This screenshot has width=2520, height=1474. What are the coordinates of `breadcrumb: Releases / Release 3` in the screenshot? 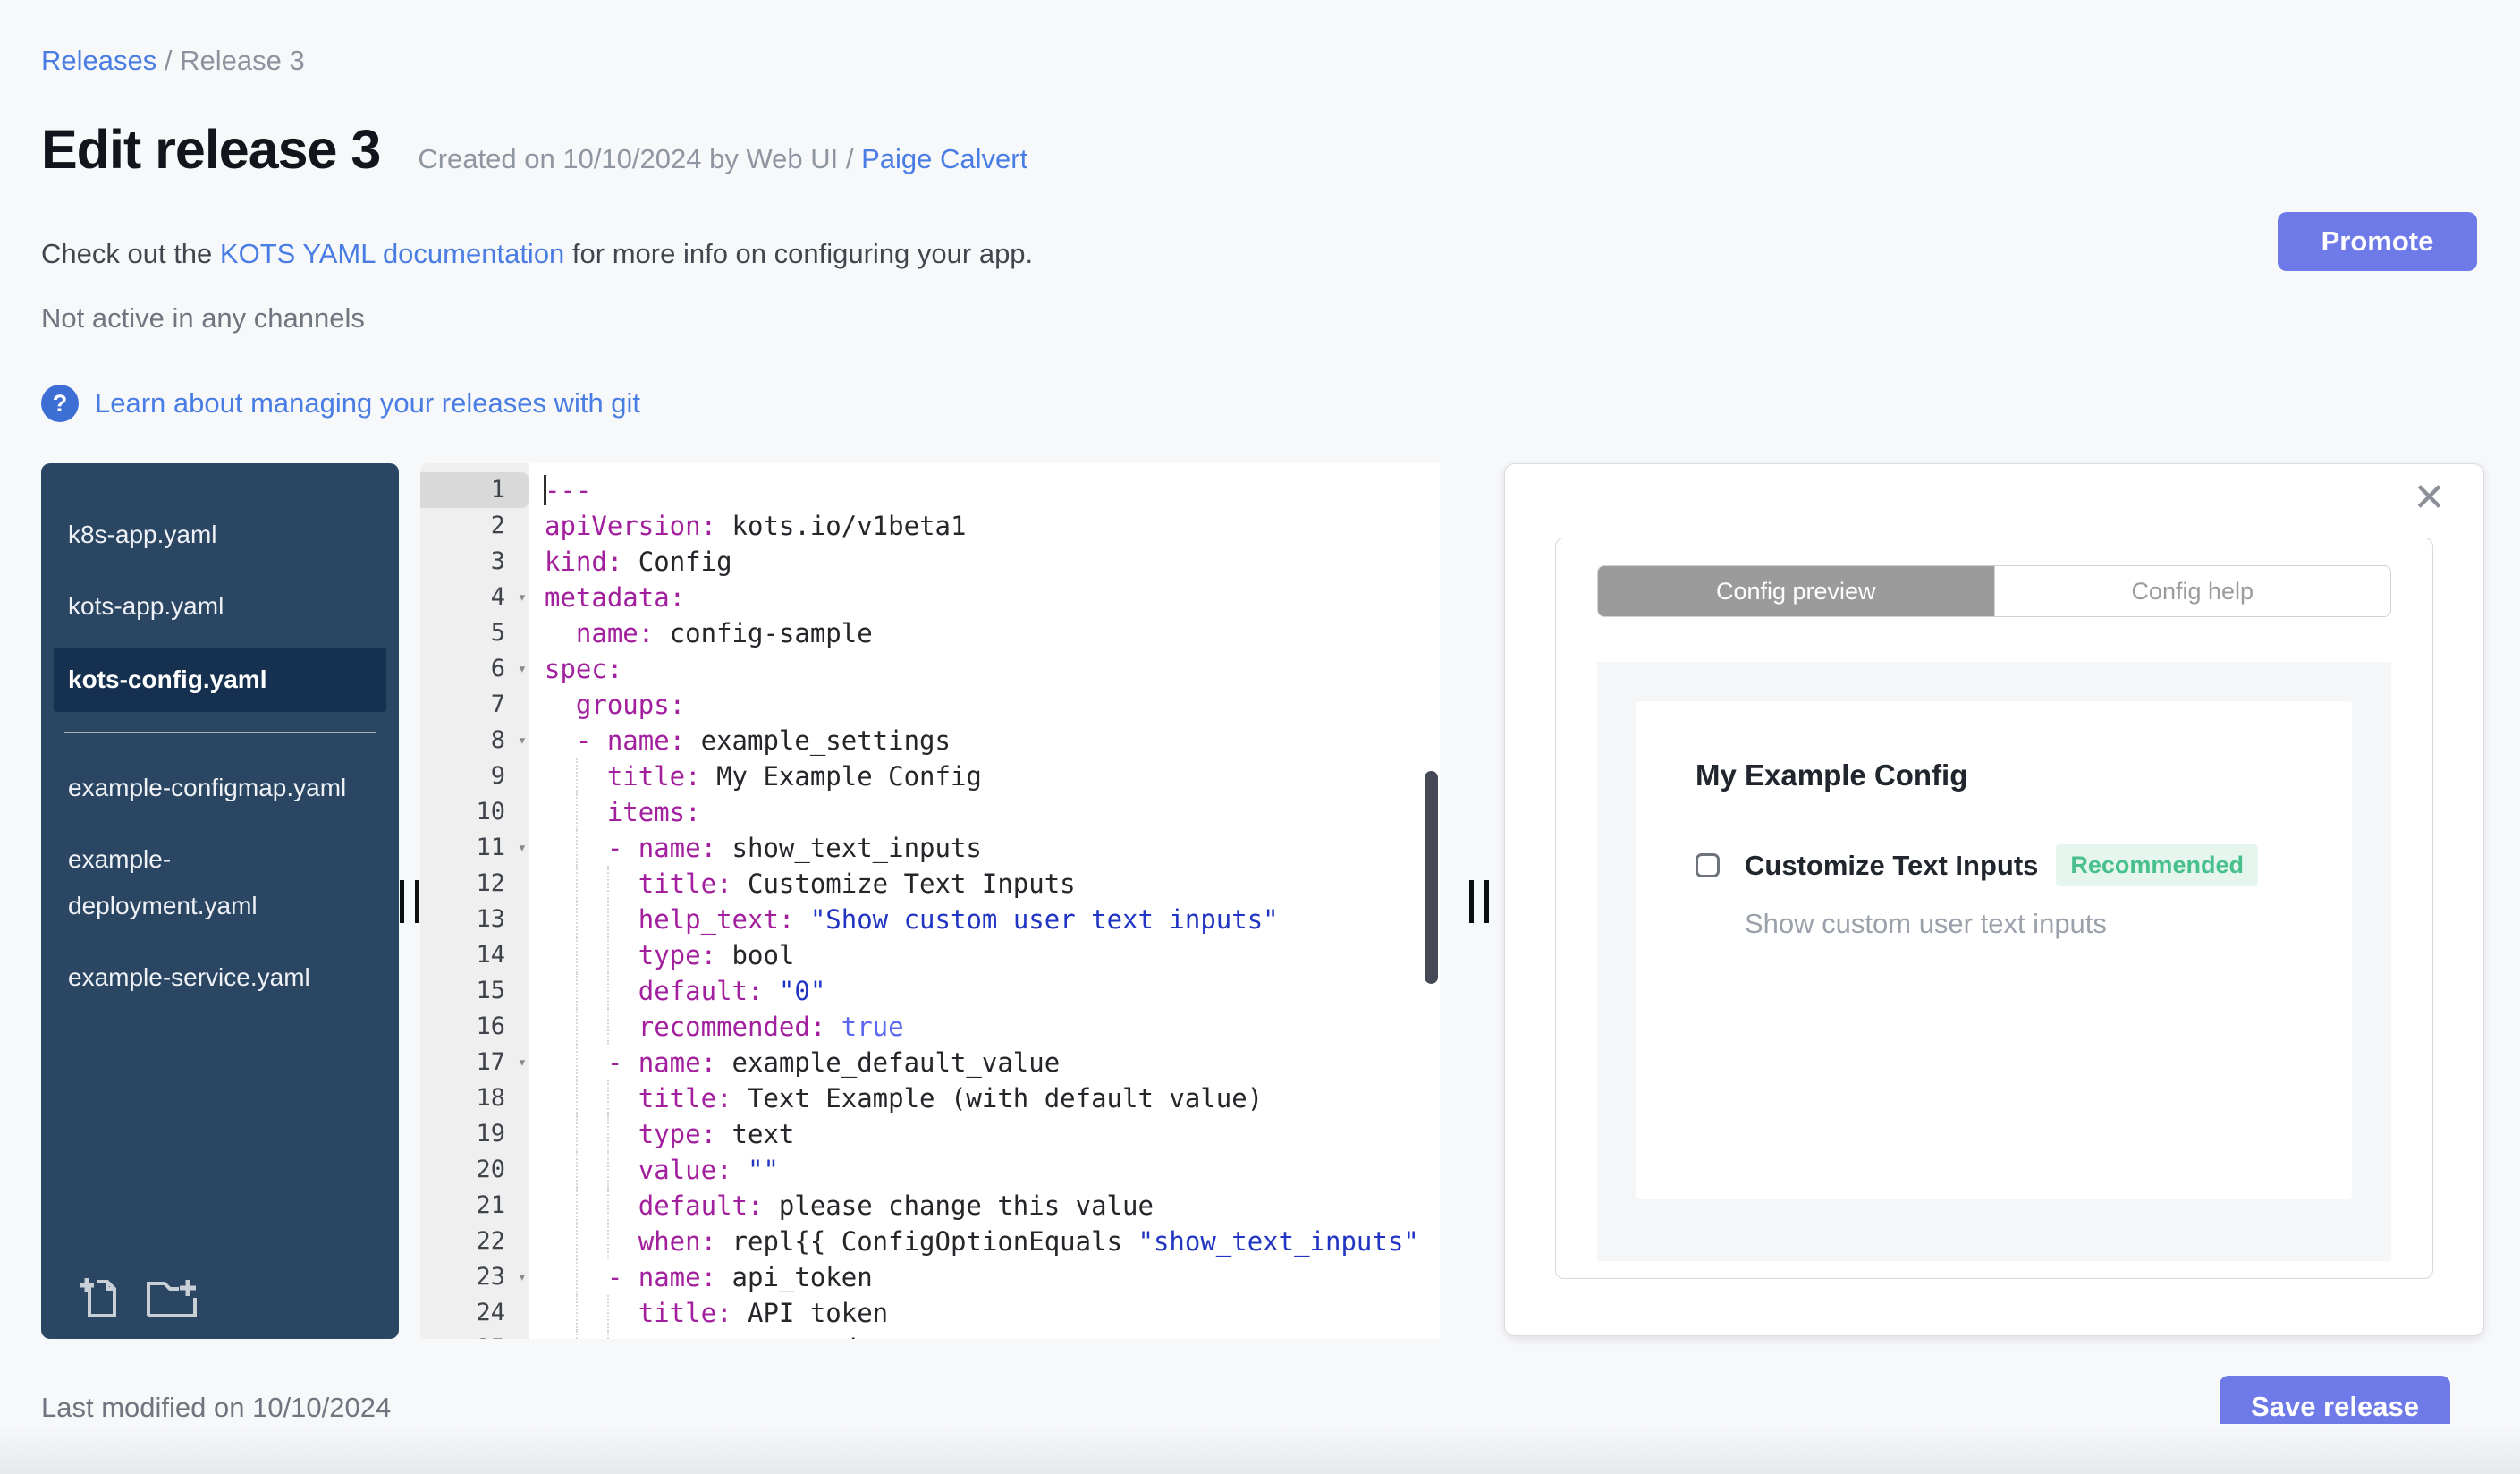 It's located at (173, 61).